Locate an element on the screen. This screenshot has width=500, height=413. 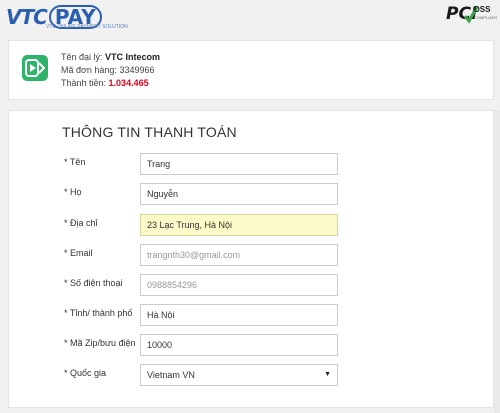
last-name-row: * Họ Nguyễn is located at coordinates (251, 195).